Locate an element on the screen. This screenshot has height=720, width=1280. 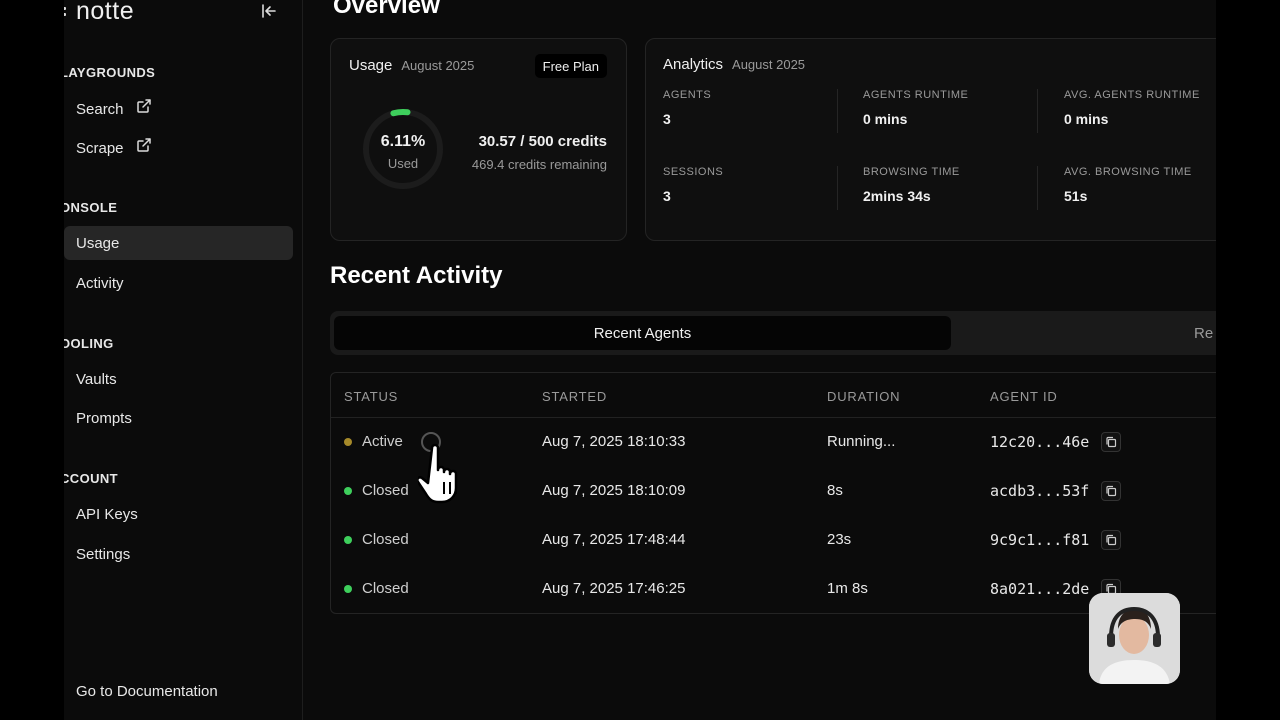
credits-remaining: 469.4 credits remaining is located at coordinates (539, 164).